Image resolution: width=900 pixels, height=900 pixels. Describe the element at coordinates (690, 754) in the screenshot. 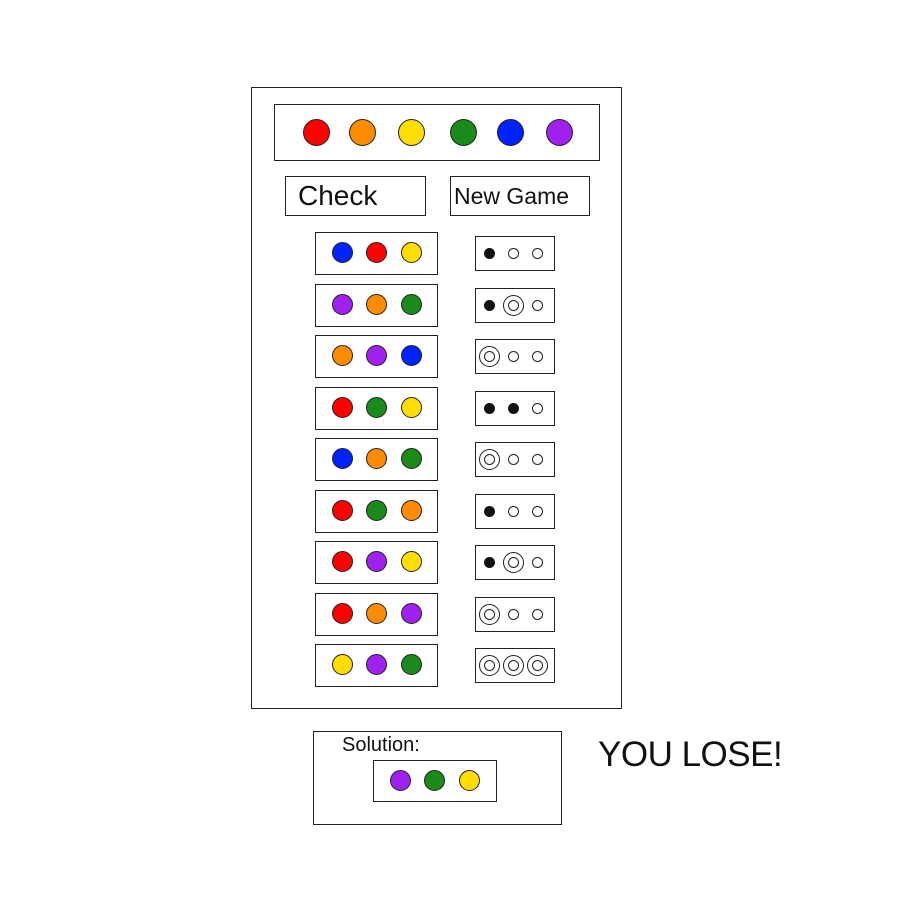

I see `game-status: YOU LOSE!` at that location.